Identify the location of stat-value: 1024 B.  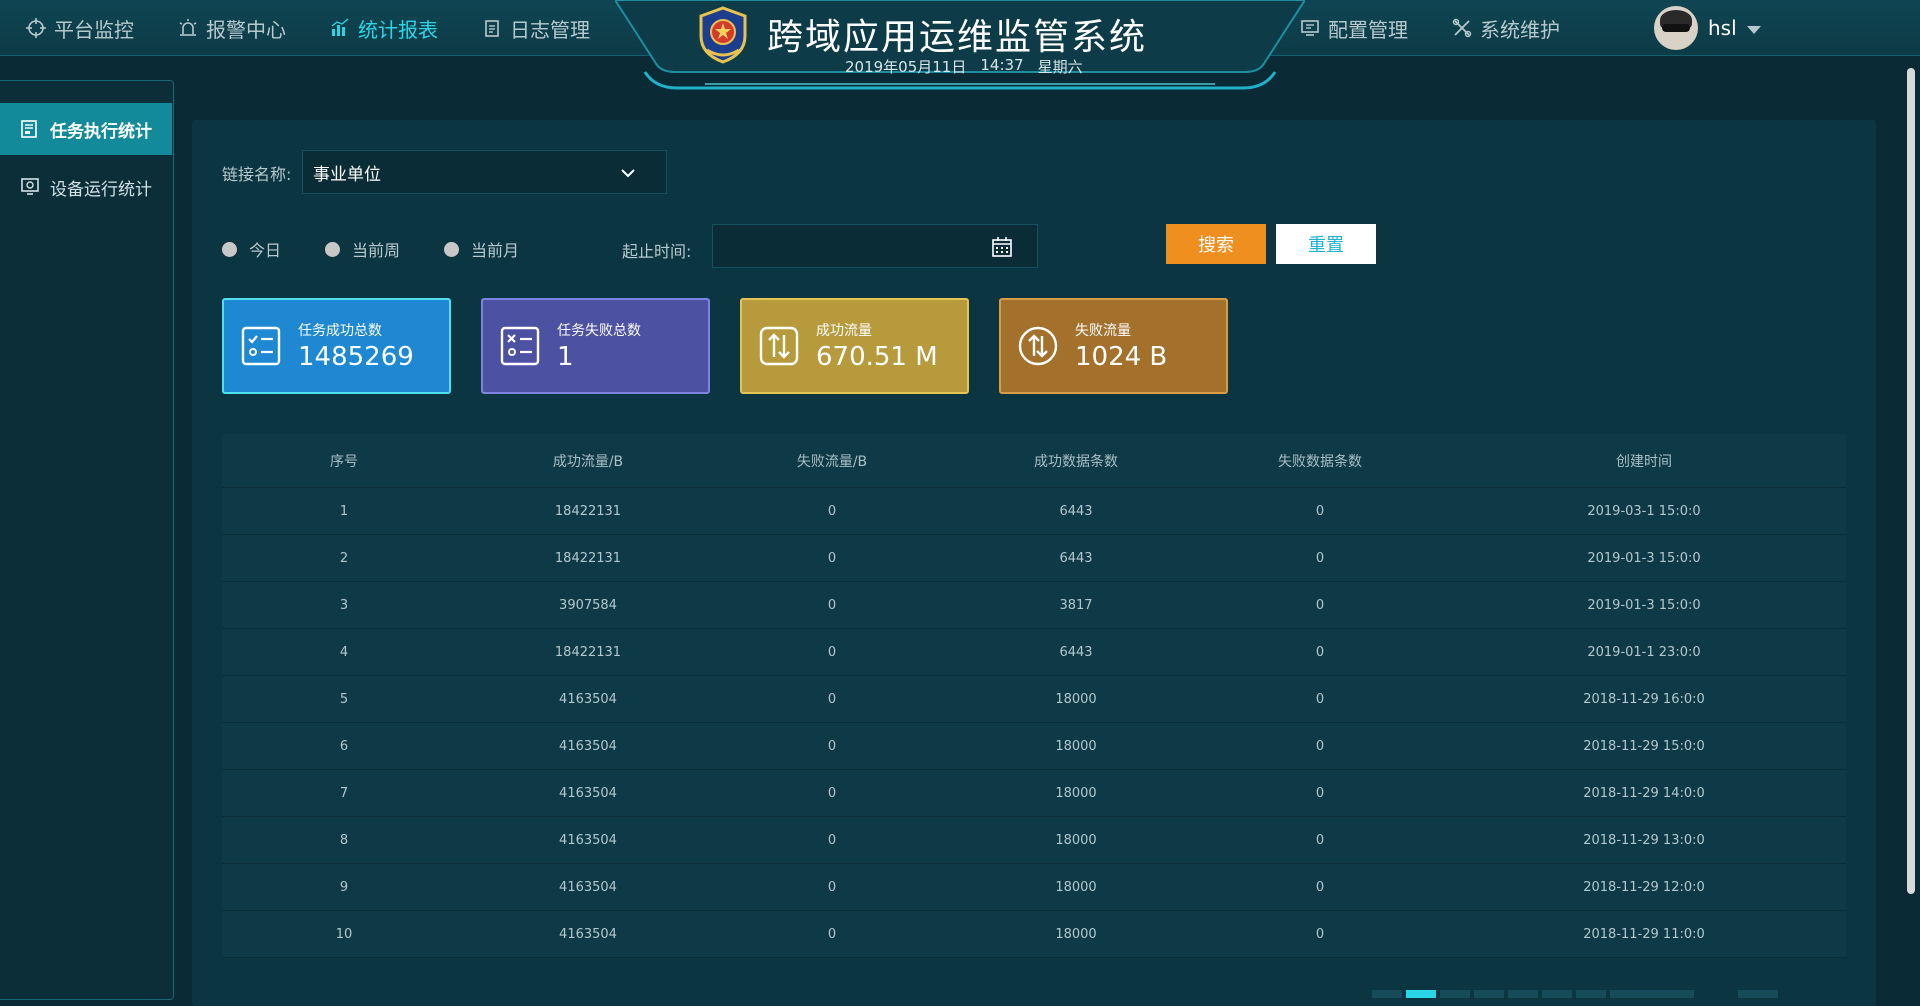
(1121, 357).